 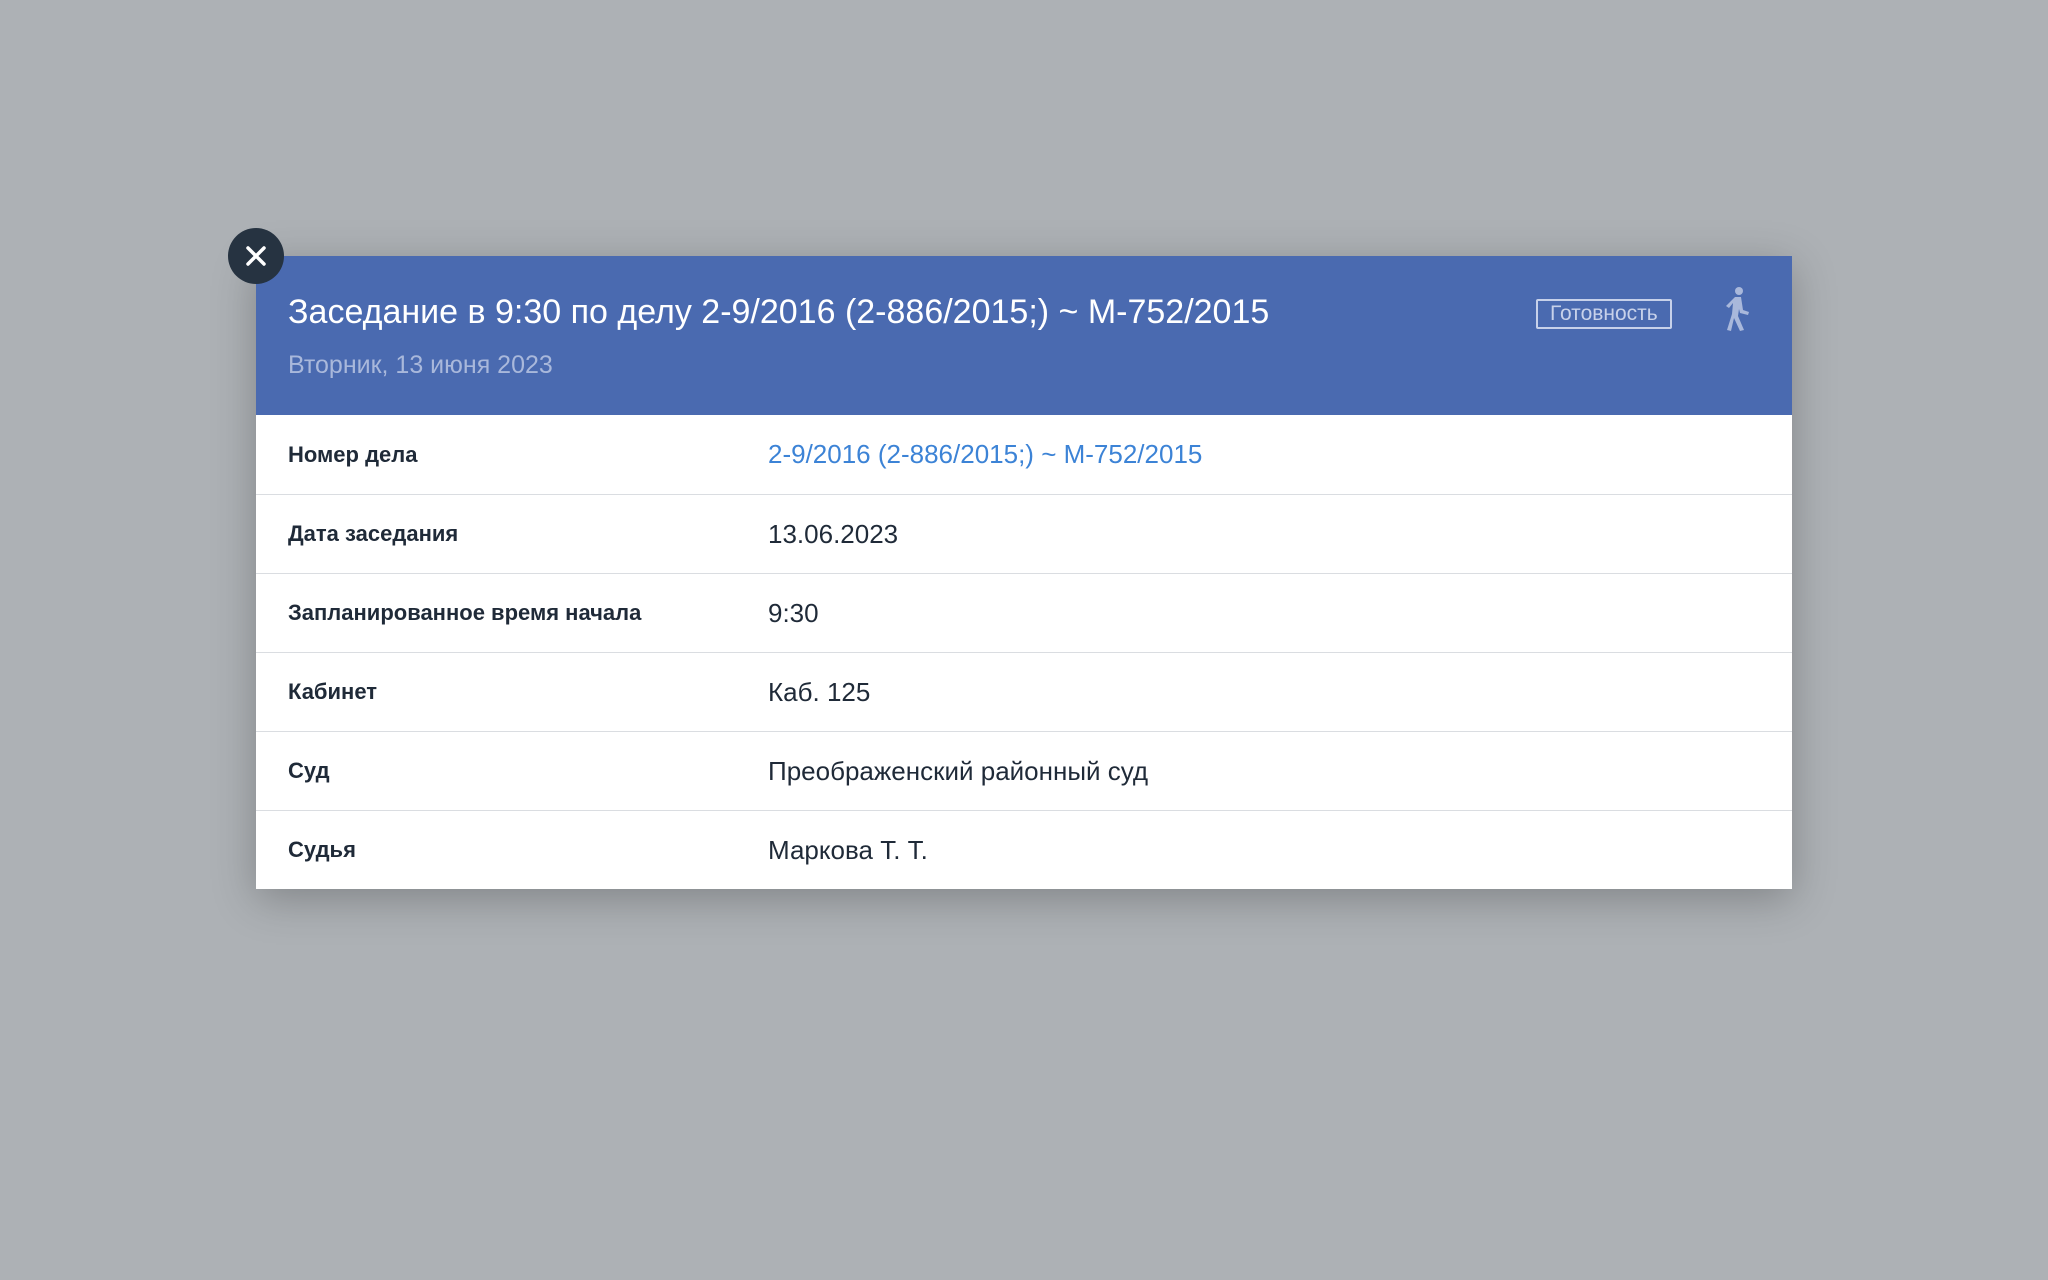 What do you see at coordinates (353, 454) in the screenshot?
I see `detail-label: Номер дела` at bounding box center [353, 454].